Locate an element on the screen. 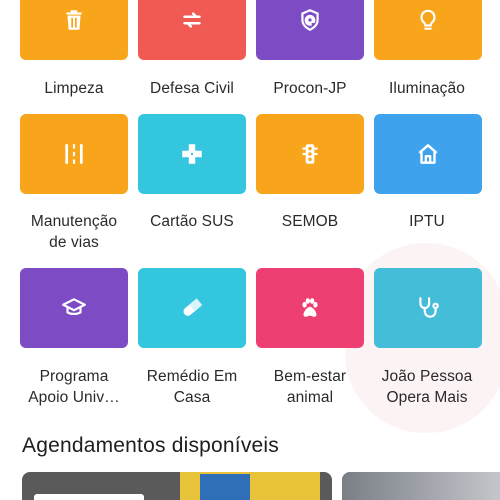  stethoscope-icon is located at coordinates (429, 307).